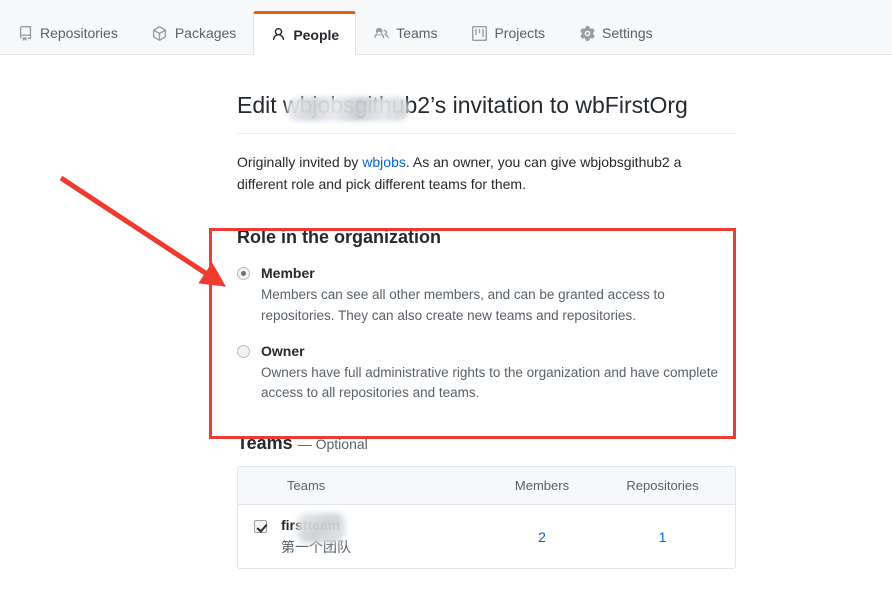 The width and height of the screenshot is (892, 607). Describe the element at coordinates (384, 162) in the screenshot. I see `inviter-link: wbjobs` at that location.